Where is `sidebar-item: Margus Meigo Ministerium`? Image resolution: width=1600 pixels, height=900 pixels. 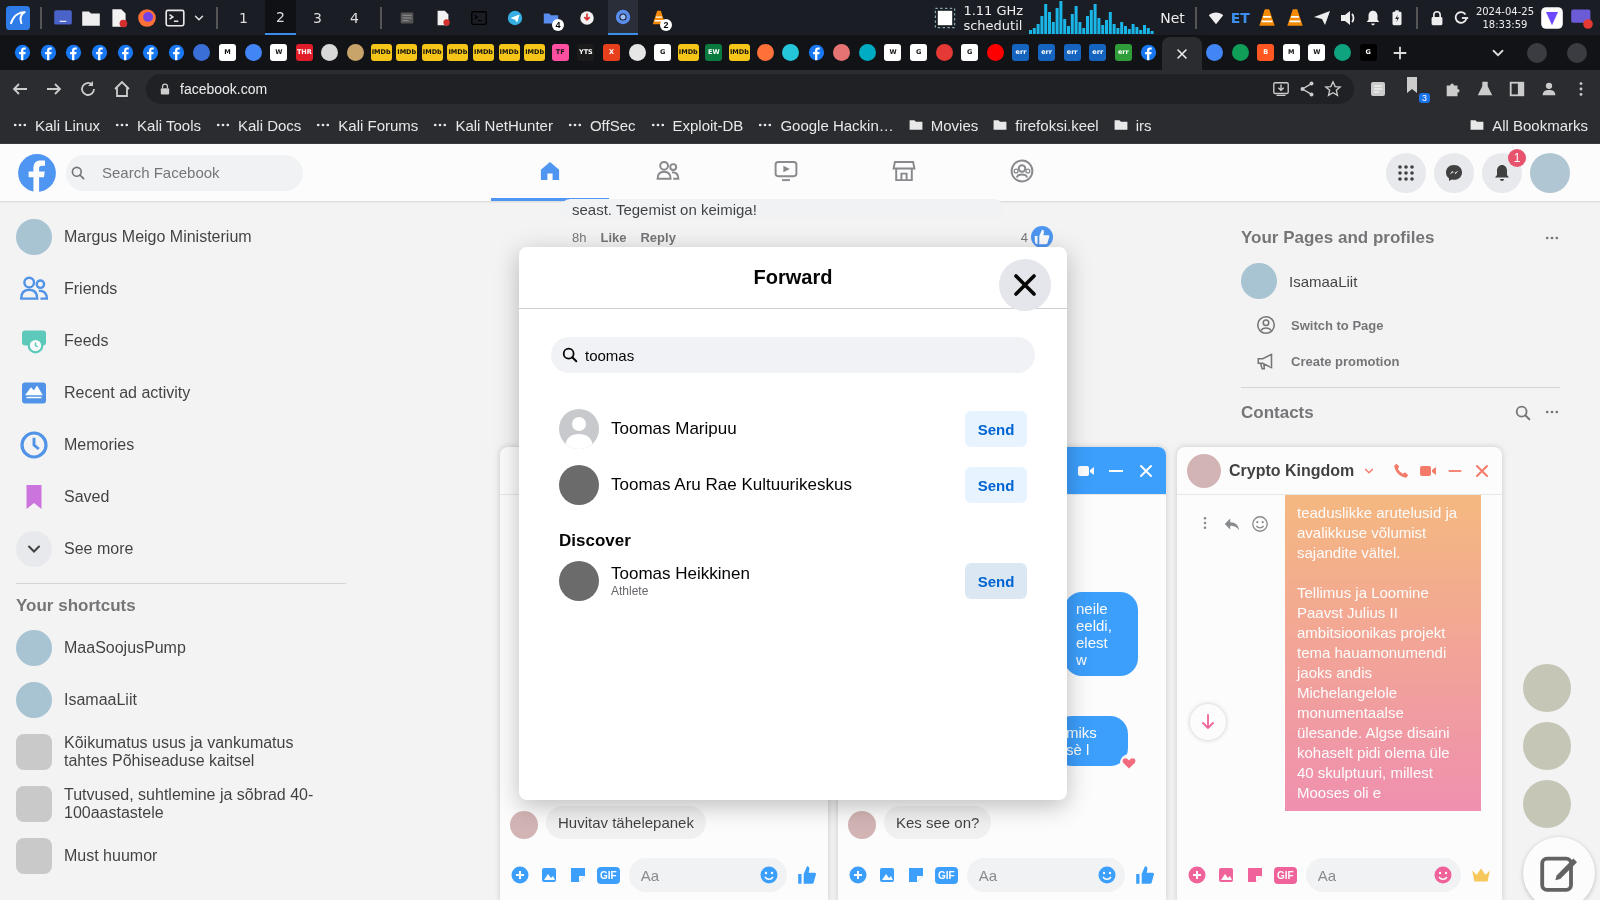 sidebar-item: Margus Meigo Ministerium is located at coordinates (250, 237).